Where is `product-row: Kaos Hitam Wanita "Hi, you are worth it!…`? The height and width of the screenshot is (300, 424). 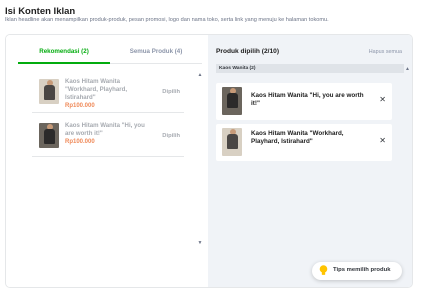 product-row: Kaos Hitam Wanita "Hi, you are worth it!… is located at coordinates (108, 138).